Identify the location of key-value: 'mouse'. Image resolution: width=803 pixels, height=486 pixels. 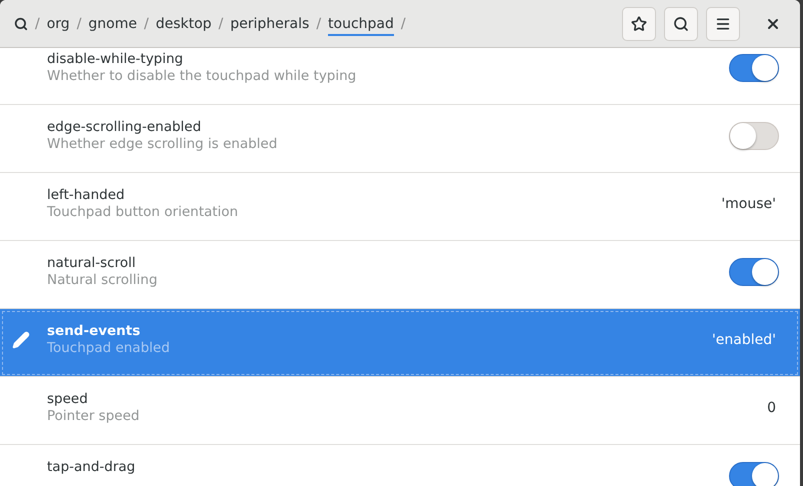
(748, 204).